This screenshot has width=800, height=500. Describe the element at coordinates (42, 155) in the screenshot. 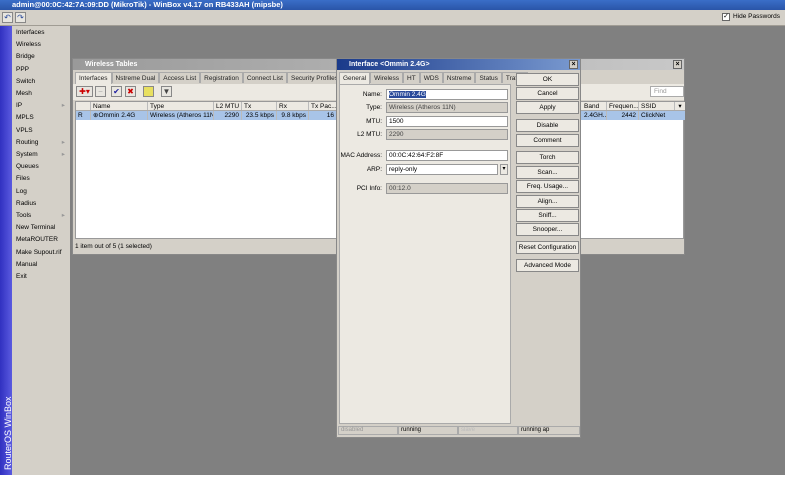

I see `sidebar-item-system: System ▸` at that location.